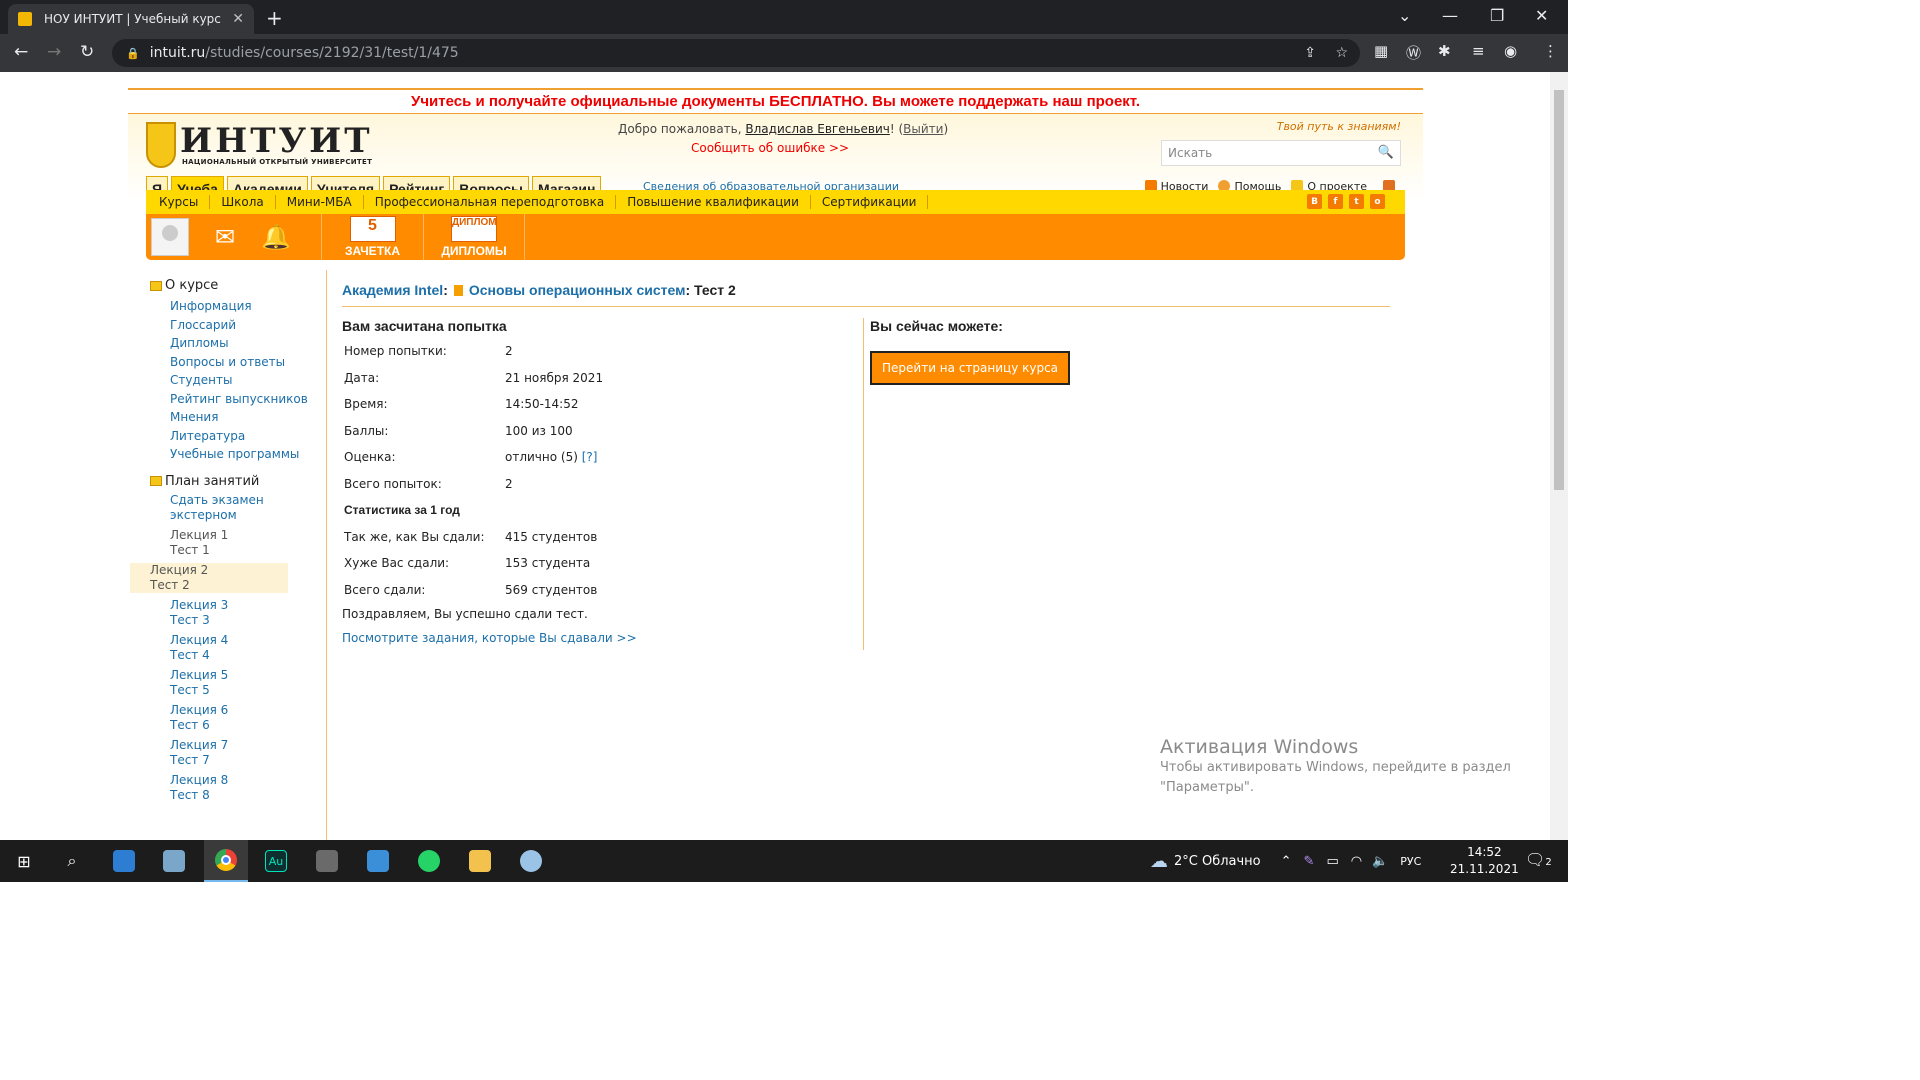  I want to click on avatar, so click(170, 237).